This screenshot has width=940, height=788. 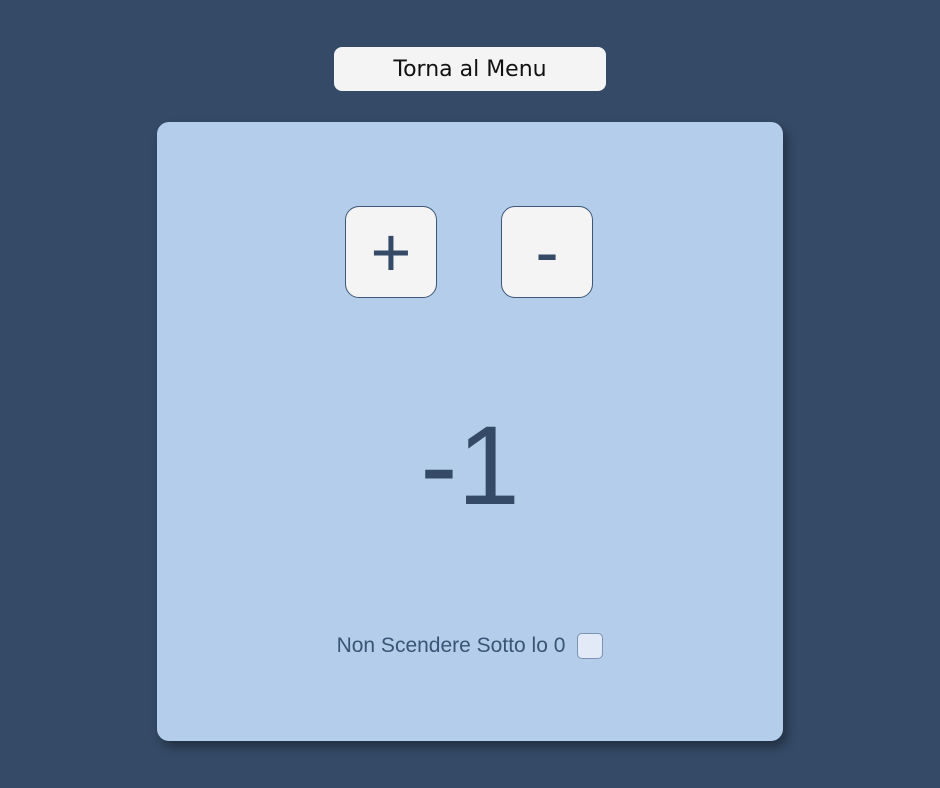 What do you see at coordinates (547, 252) in the screenshot?
I see `decrement-button: -` at bounding box center [547, 252].